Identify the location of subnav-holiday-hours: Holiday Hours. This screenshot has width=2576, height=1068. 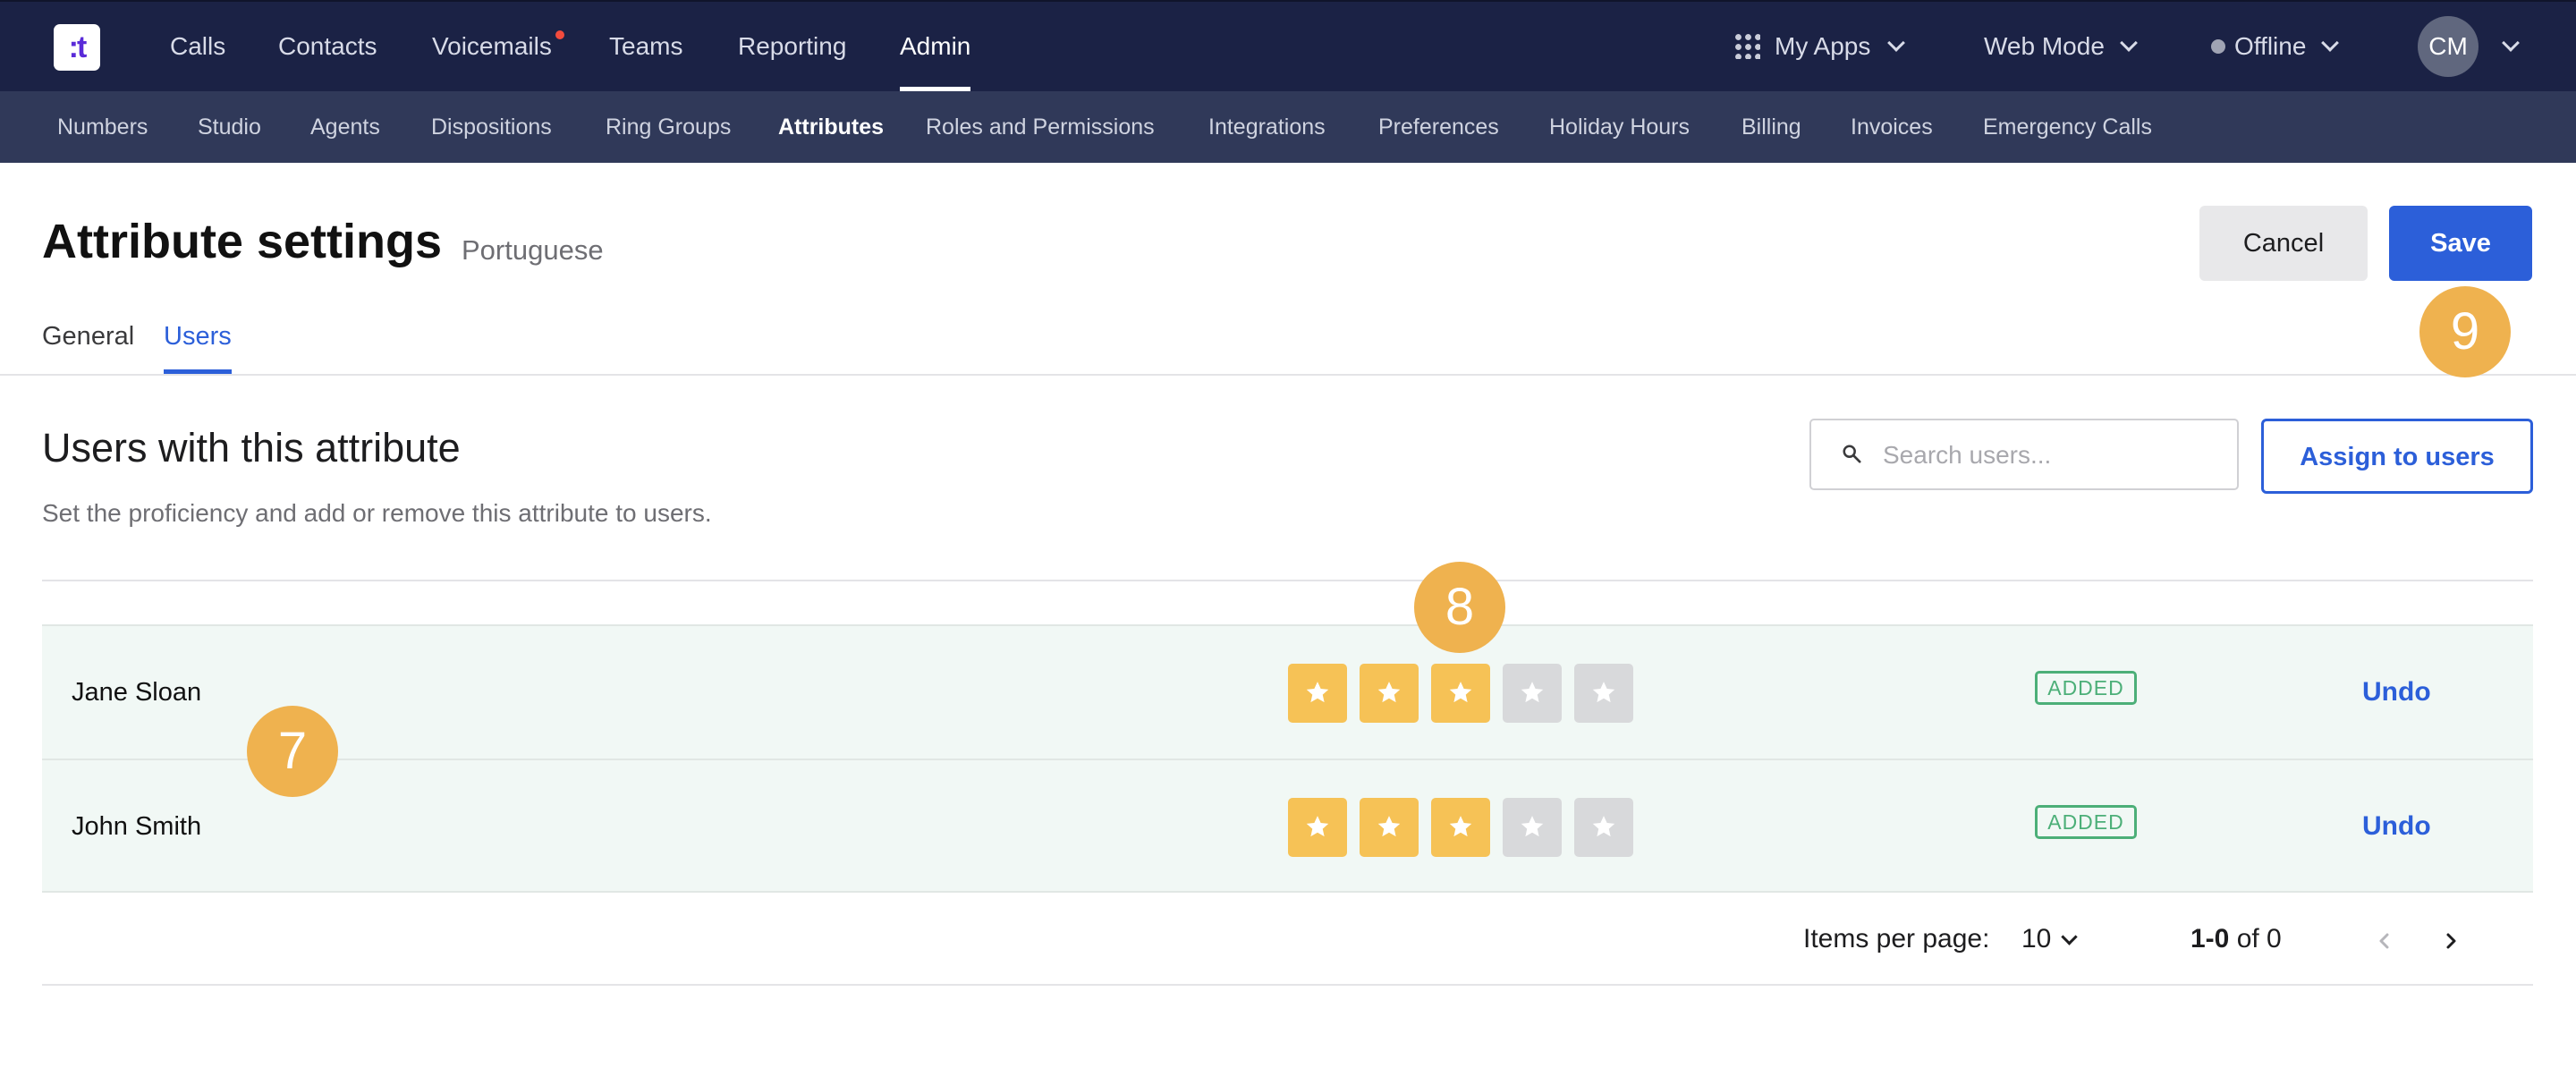
(1619, 127).